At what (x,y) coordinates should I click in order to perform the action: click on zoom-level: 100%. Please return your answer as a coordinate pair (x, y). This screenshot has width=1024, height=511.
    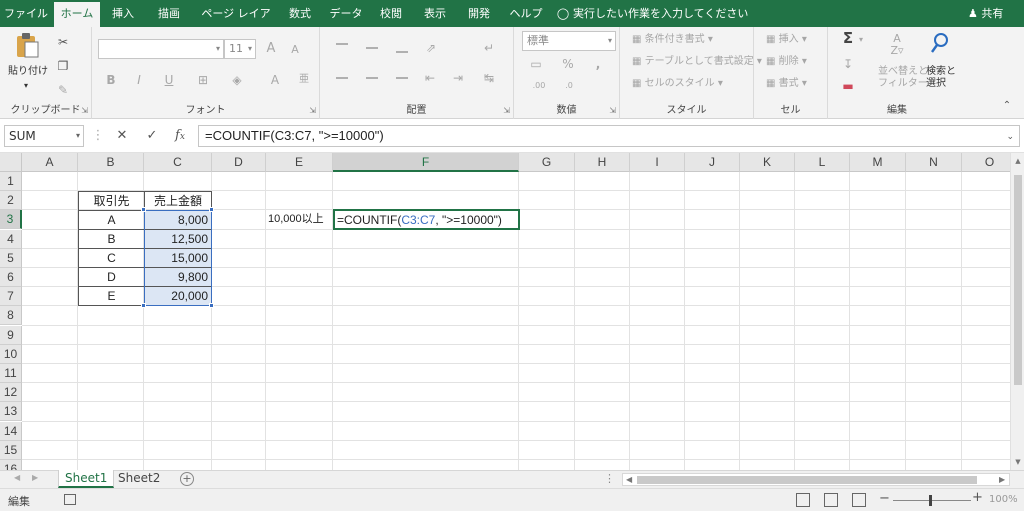
    Looking at the image, I should click on (1003, 499).